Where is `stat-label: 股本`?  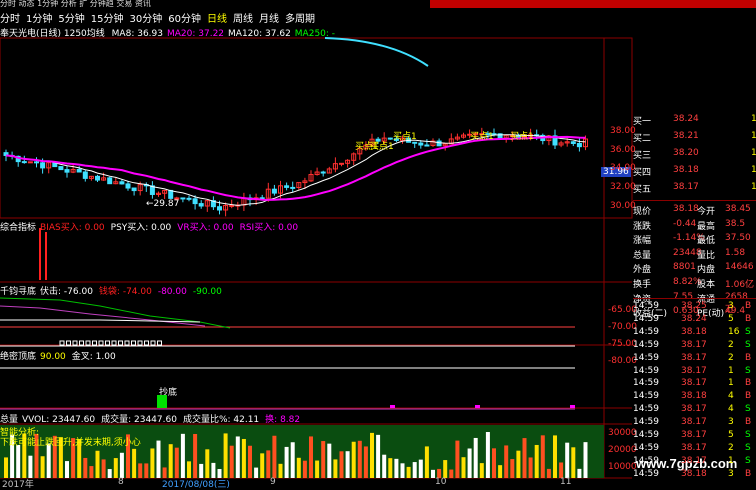
stat-label: 股本 is located at coordinates (706, 285).